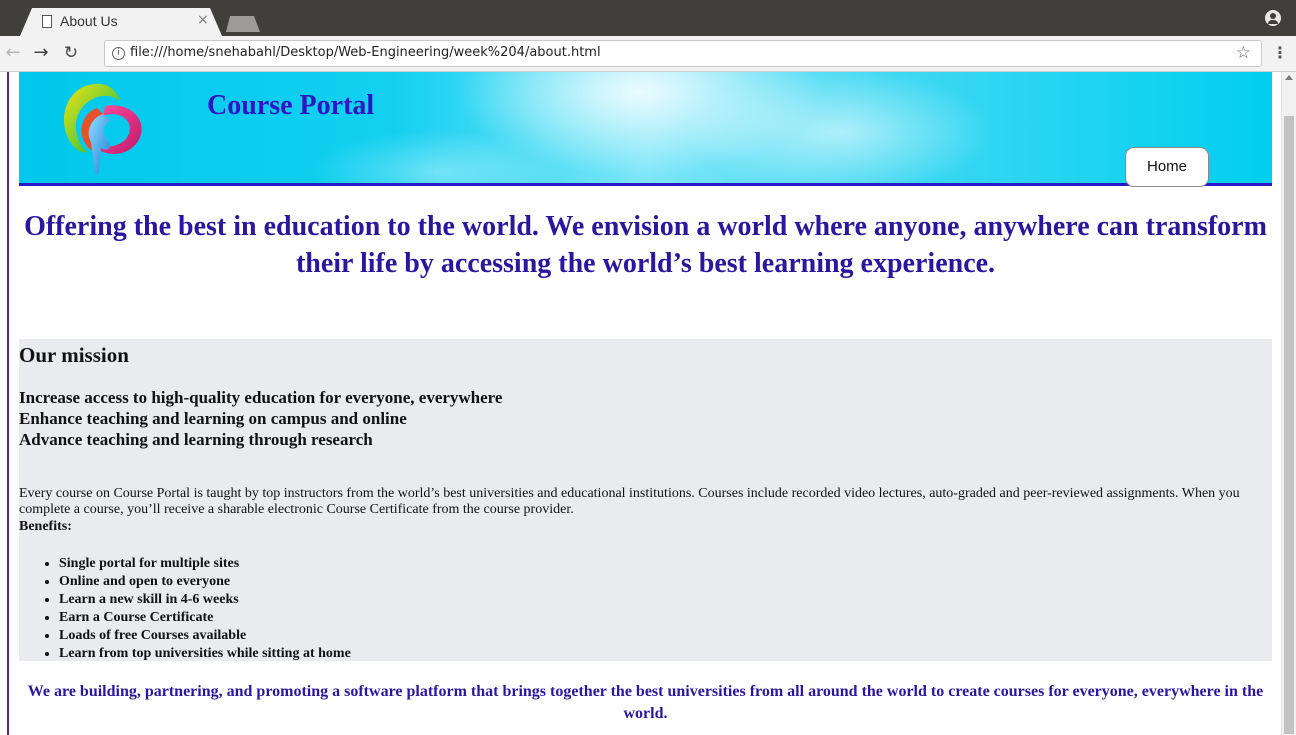 The height and width of the screenshot is (735, 1296). I want to click on info-icon: i, so click(118, 53).